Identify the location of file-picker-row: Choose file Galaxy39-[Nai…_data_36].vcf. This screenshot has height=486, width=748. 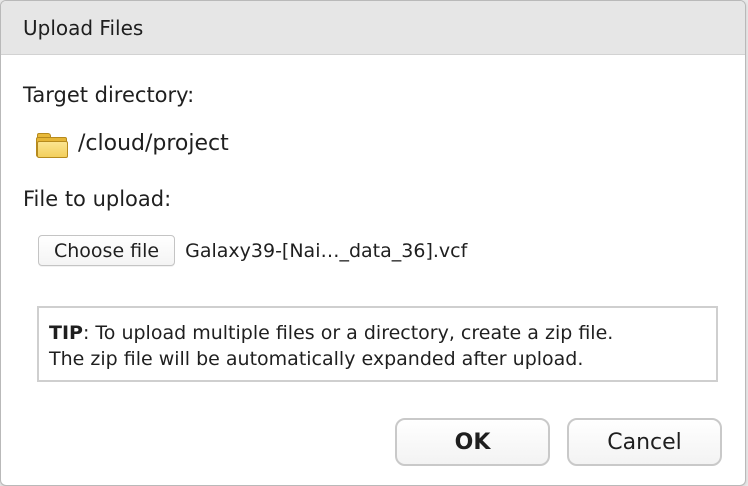
(252, 250).